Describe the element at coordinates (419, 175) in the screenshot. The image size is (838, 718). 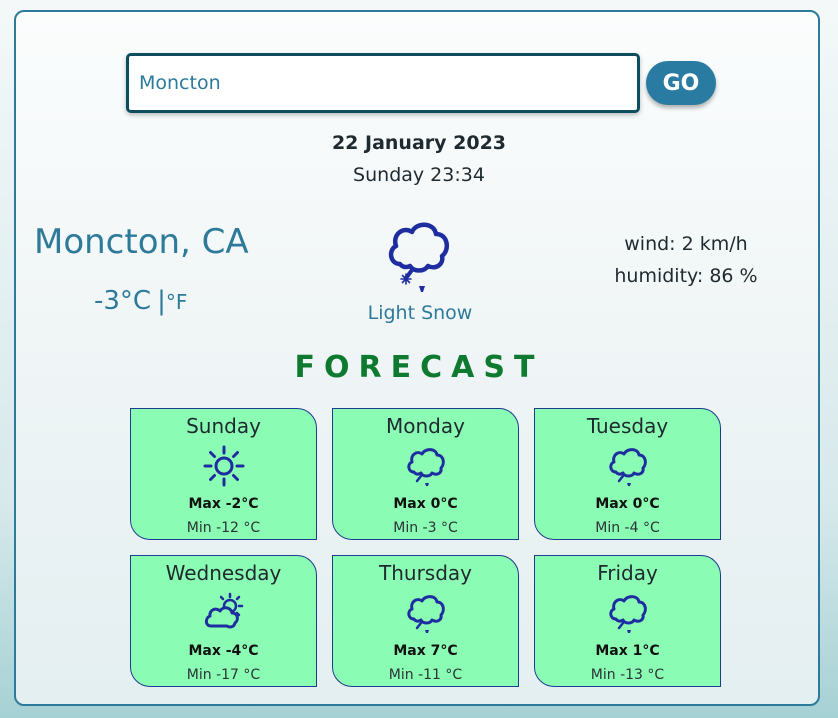
I see `current-day-time: Sunday 23:34` at that location.